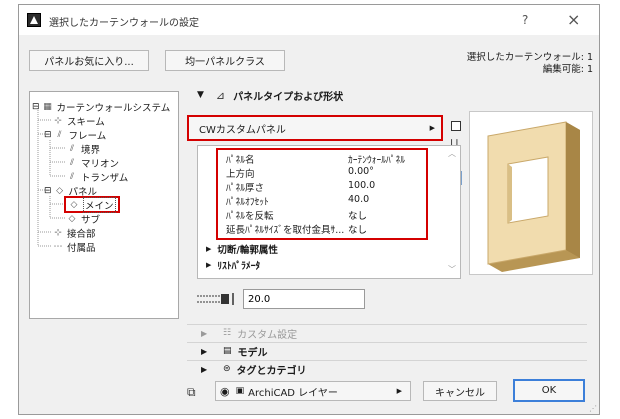  I want to click on tree-item-boundary: ⫽ 境界, so click(83, 149).